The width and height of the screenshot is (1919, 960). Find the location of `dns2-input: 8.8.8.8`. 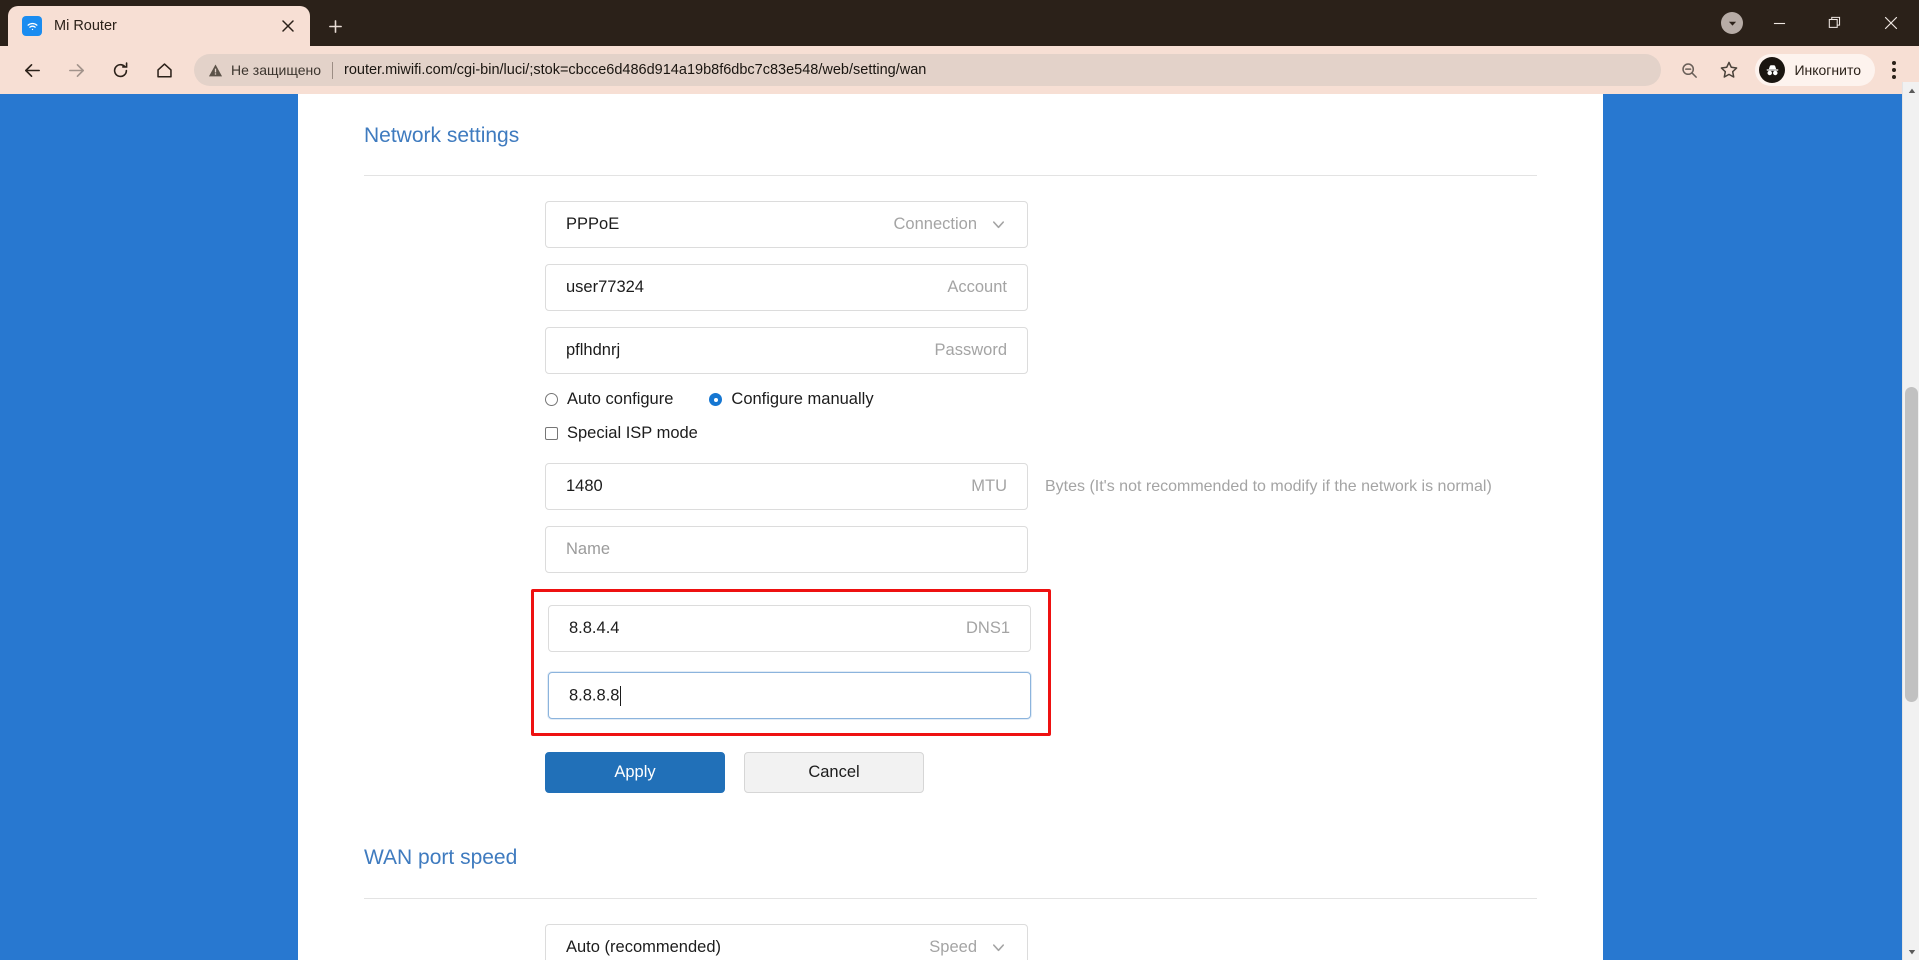

dns2-input: 8.8.8.8 is located at coordinates (789, 696).